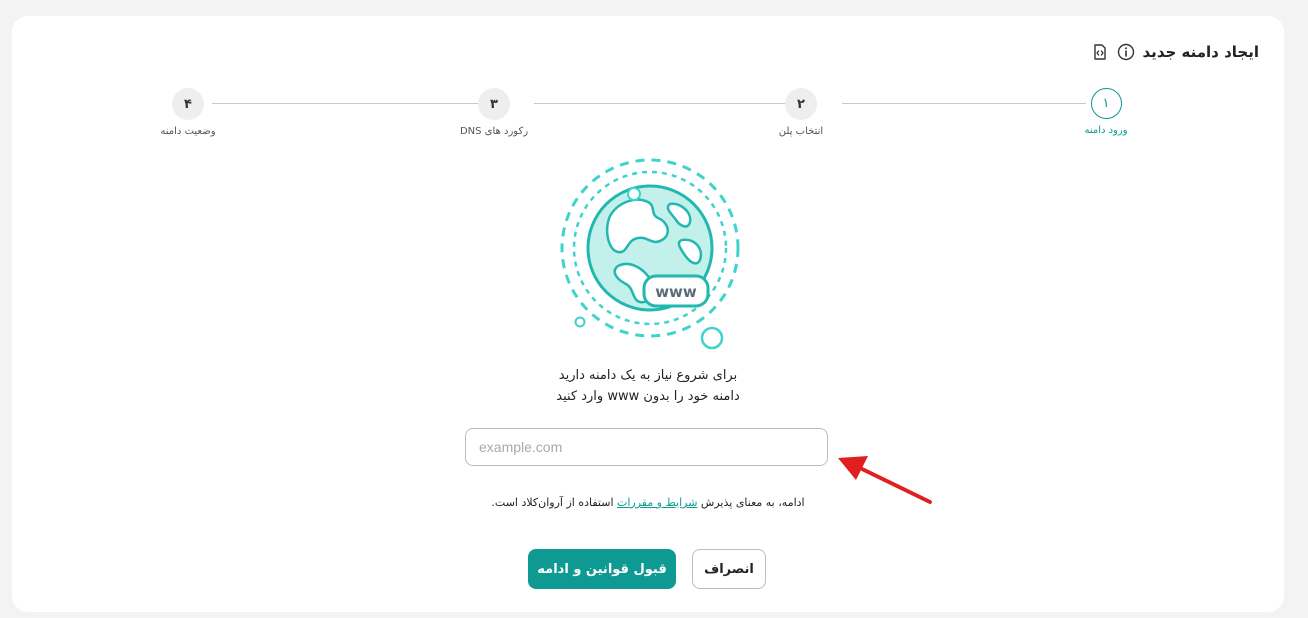 The width and height of the screenshot is (1308, 618). Describe the element at coordinates (1200, 52) in the screenshot. I see `page-title: ایجاد دامنه جدید` at that location.